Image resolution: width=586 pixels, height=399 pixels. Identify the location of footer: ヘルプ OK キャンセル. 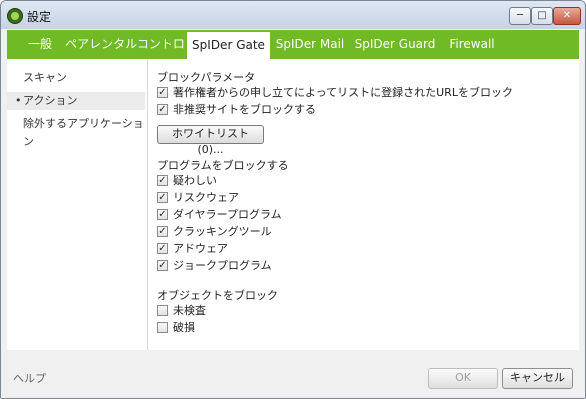
(293, 374).